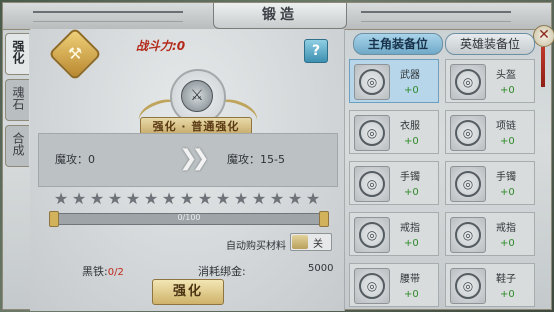  I want to click on toggle-state: 关, so click(318, 244).